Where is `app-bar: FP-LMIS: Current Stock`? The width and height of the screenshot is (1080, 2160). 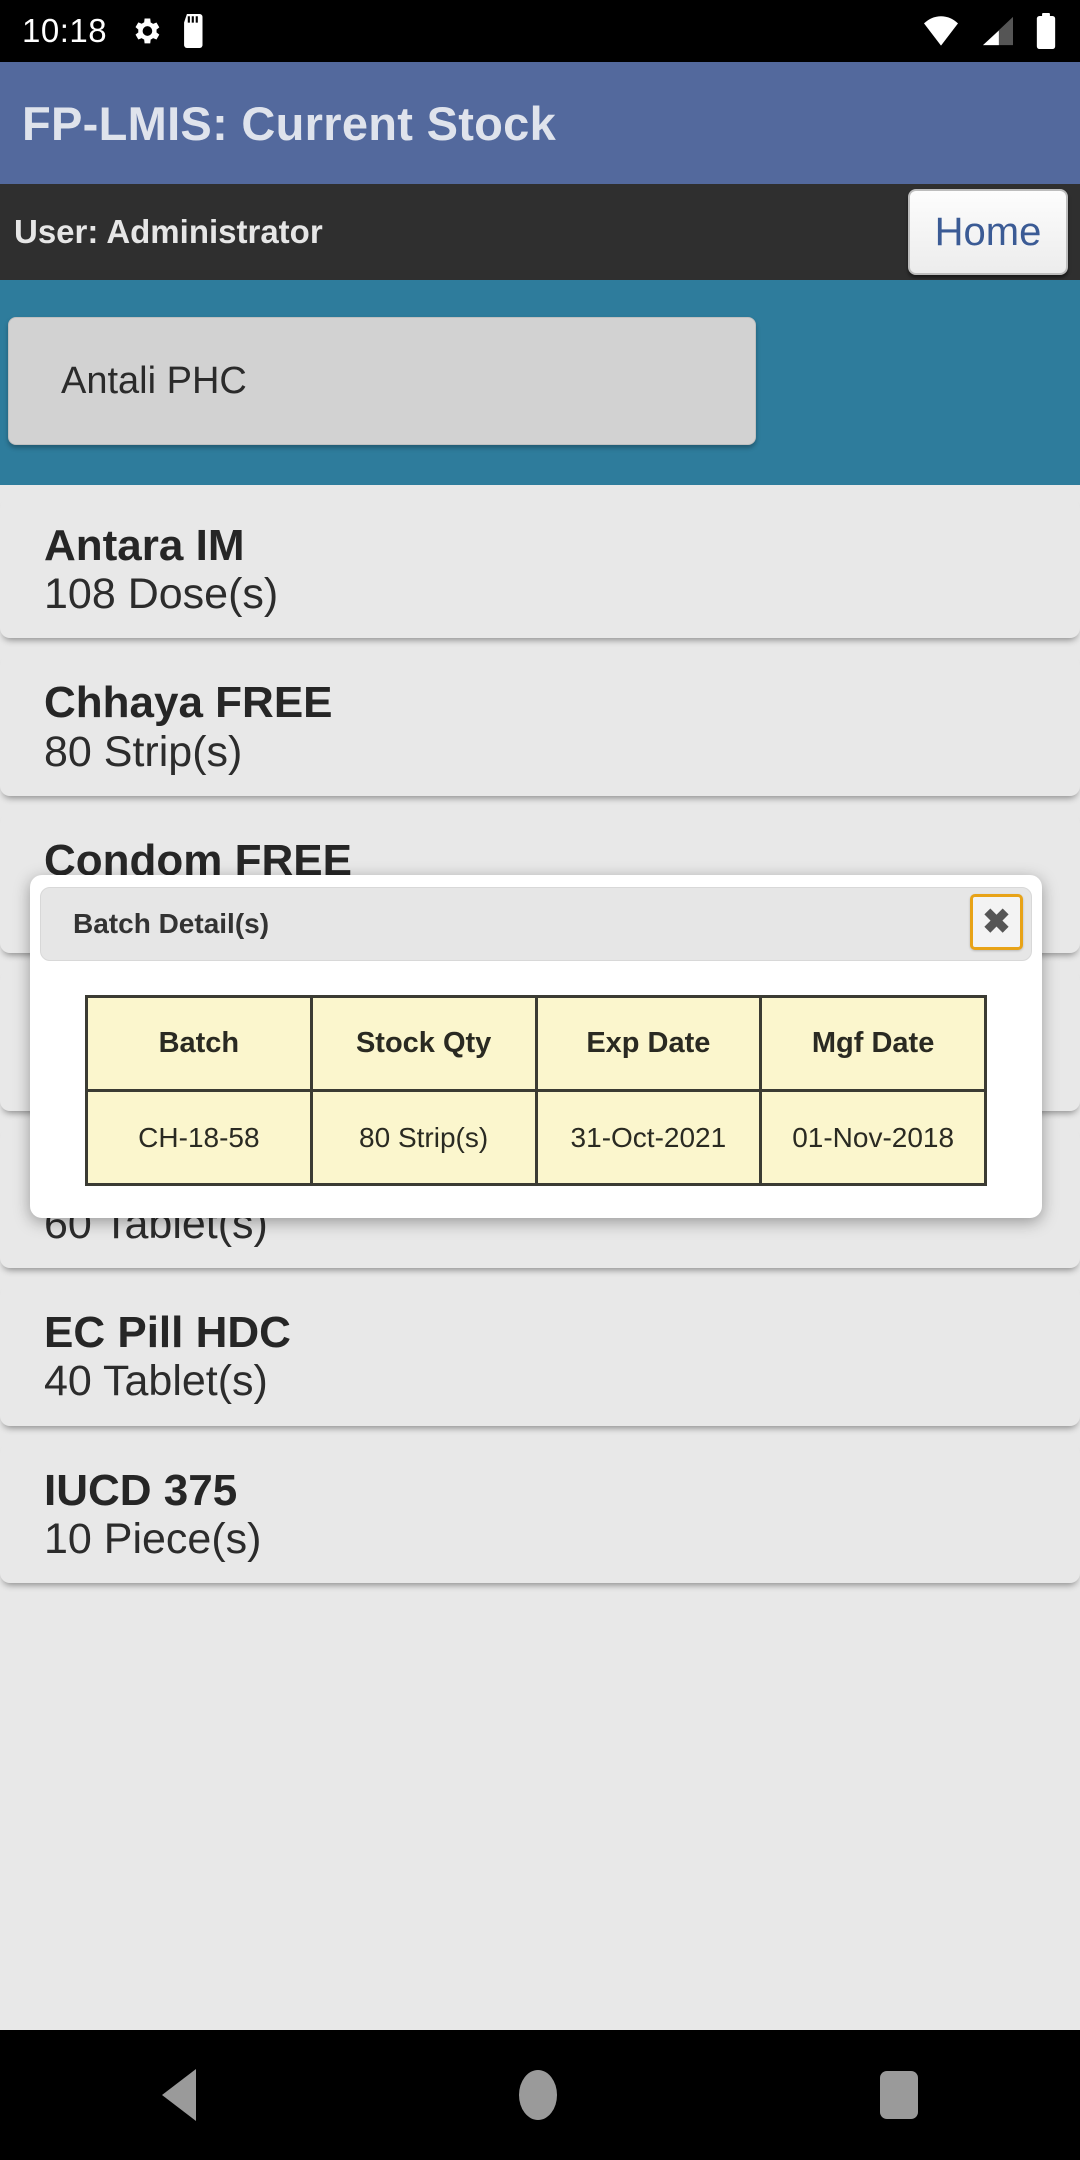 app-bar: FP-LMIS: Current Stock is located at coordinates (540, 123).